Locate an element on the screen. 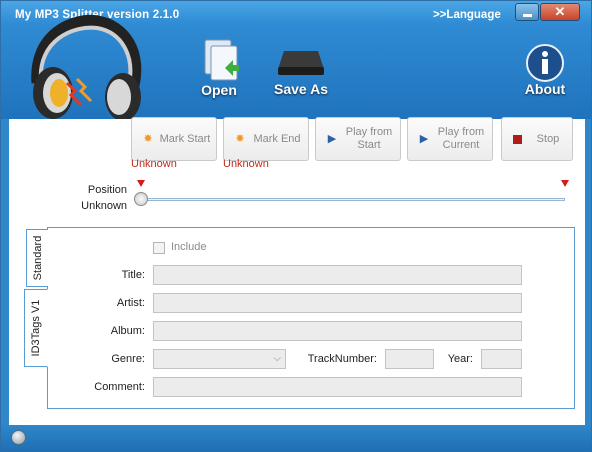  mark-end-label: Mark End is located at coordinates (277, 138).